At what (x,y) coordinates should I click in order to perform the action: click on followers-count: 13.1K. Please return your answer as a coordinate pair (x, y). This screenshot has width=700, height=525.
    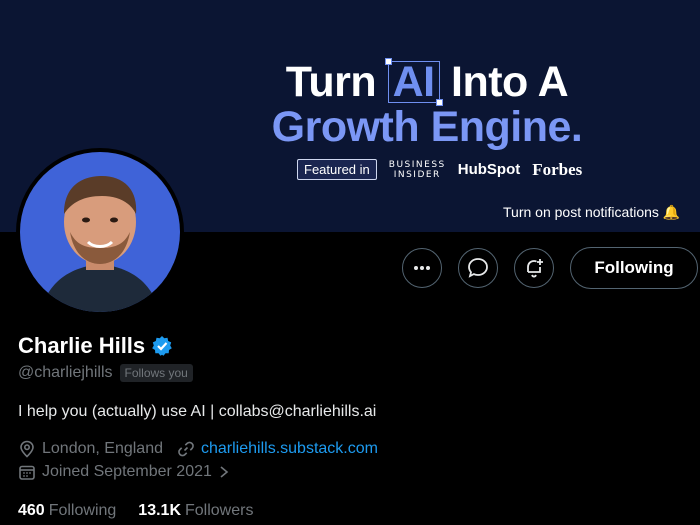
    Looking at the image, I should click on (159, 510).